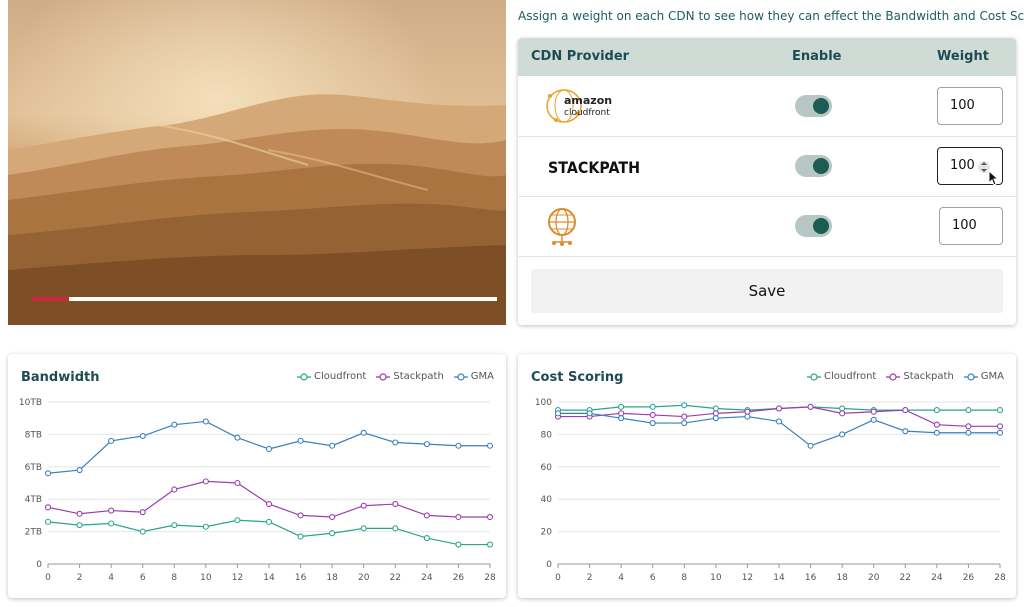 Image resolution: width=1024 pixels, height=607 pixels. Describe the element at coordinates (547, 500) in the screenshot. I see `y-tick-label: 40` at that location.